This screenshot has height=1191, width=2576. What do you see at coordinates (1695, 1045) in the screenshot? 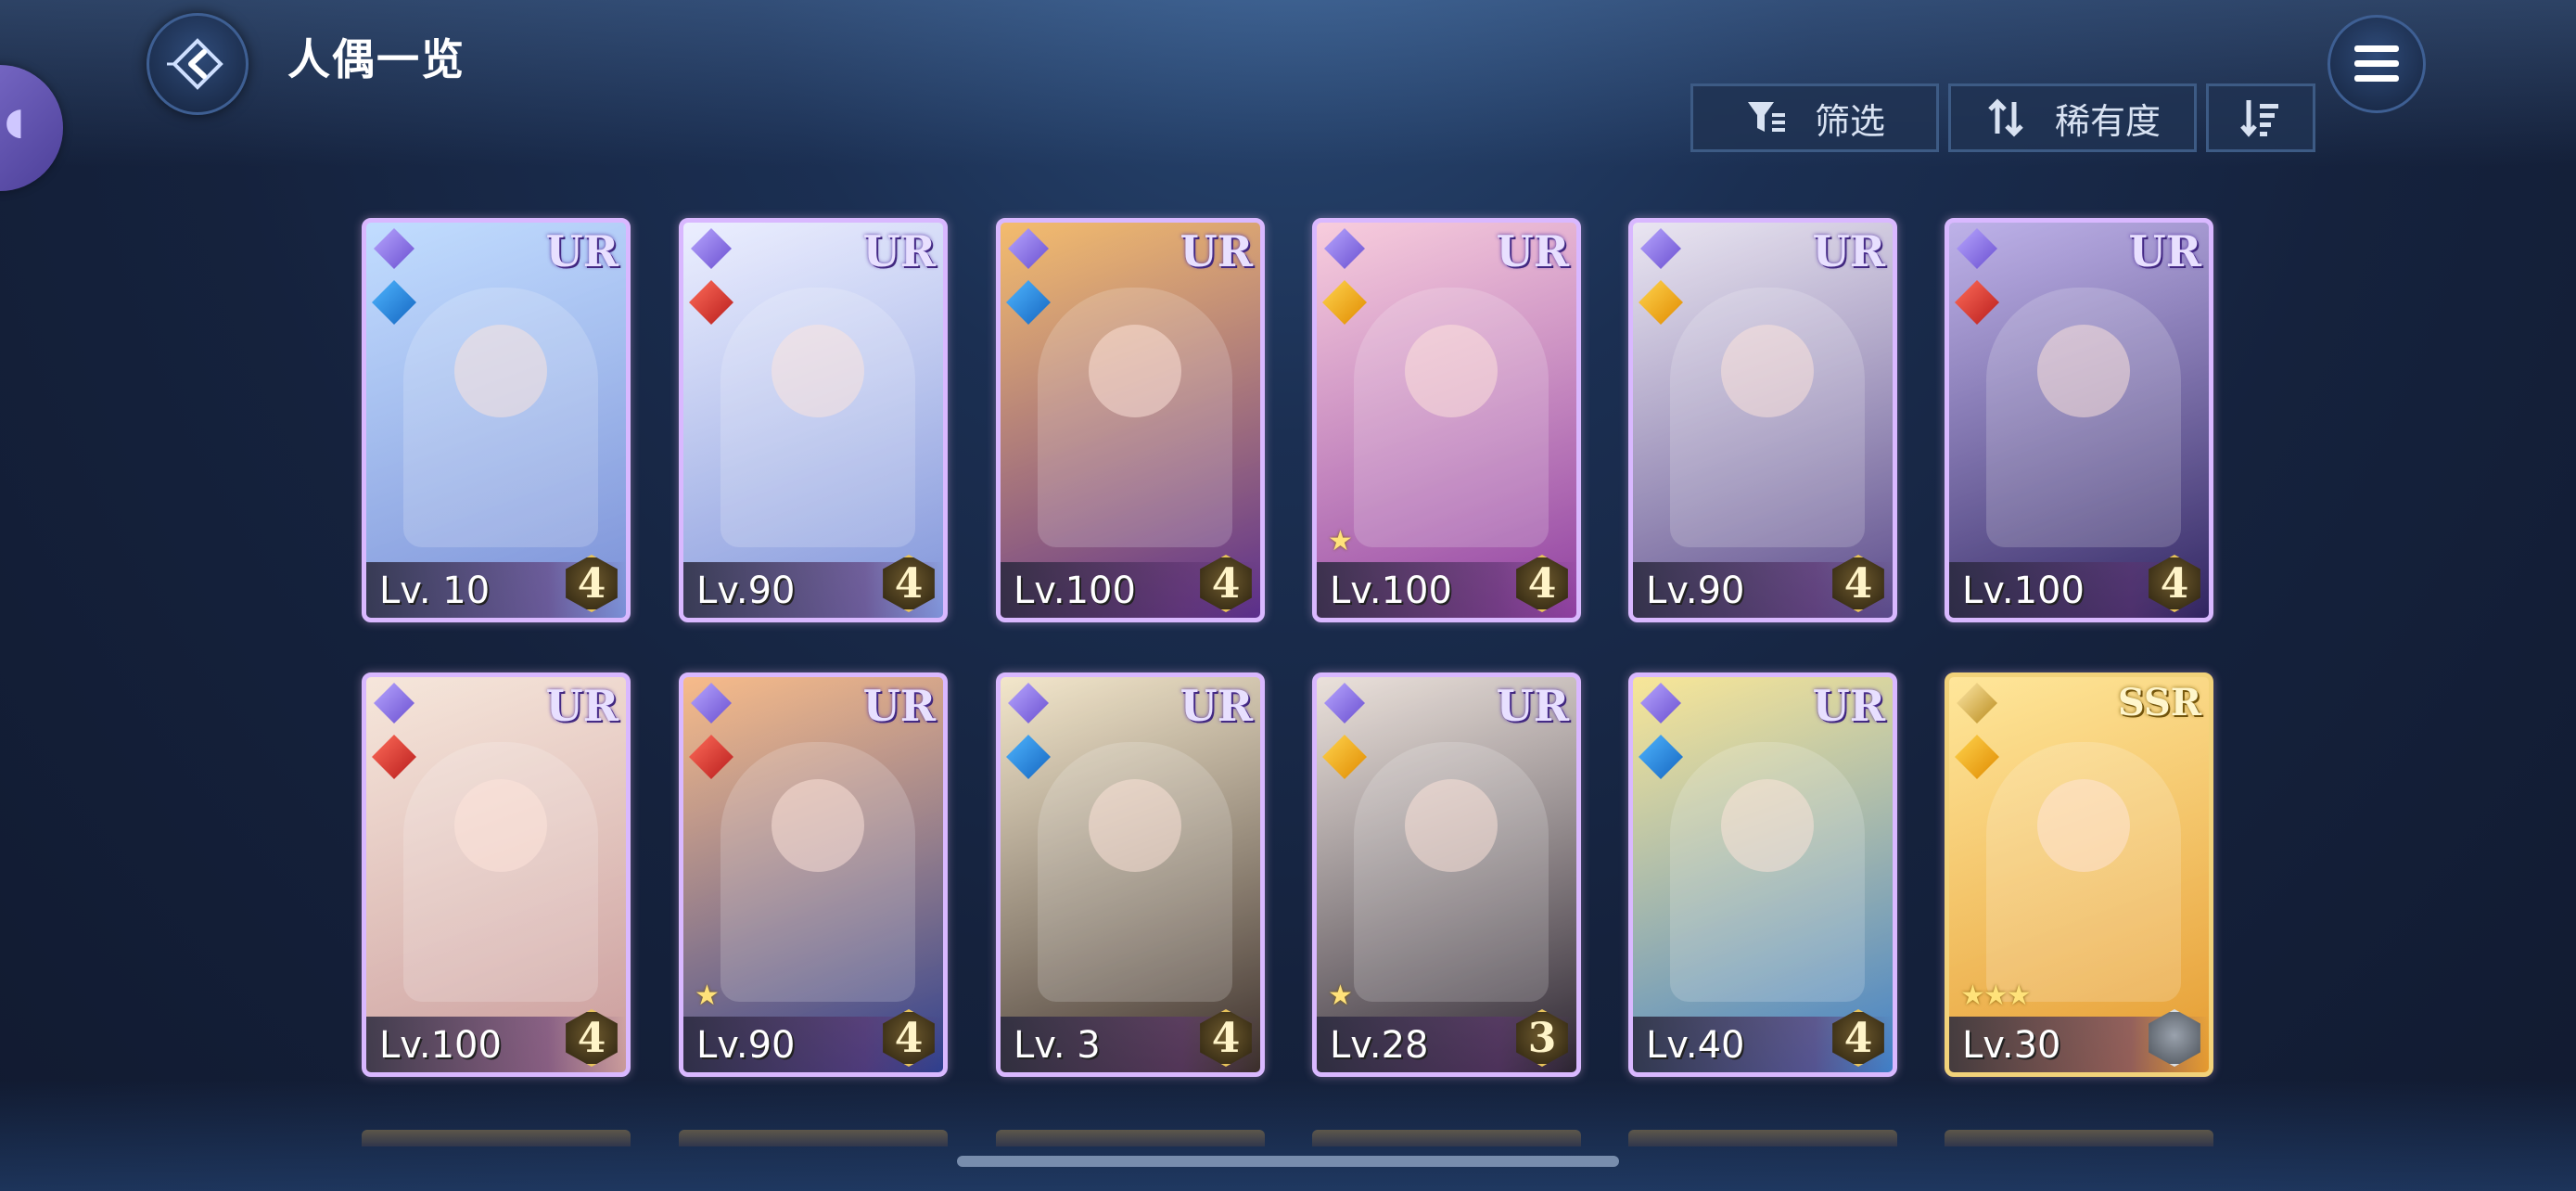
I see `level-label: Lv.40` at bounding box center [1695, 1045].